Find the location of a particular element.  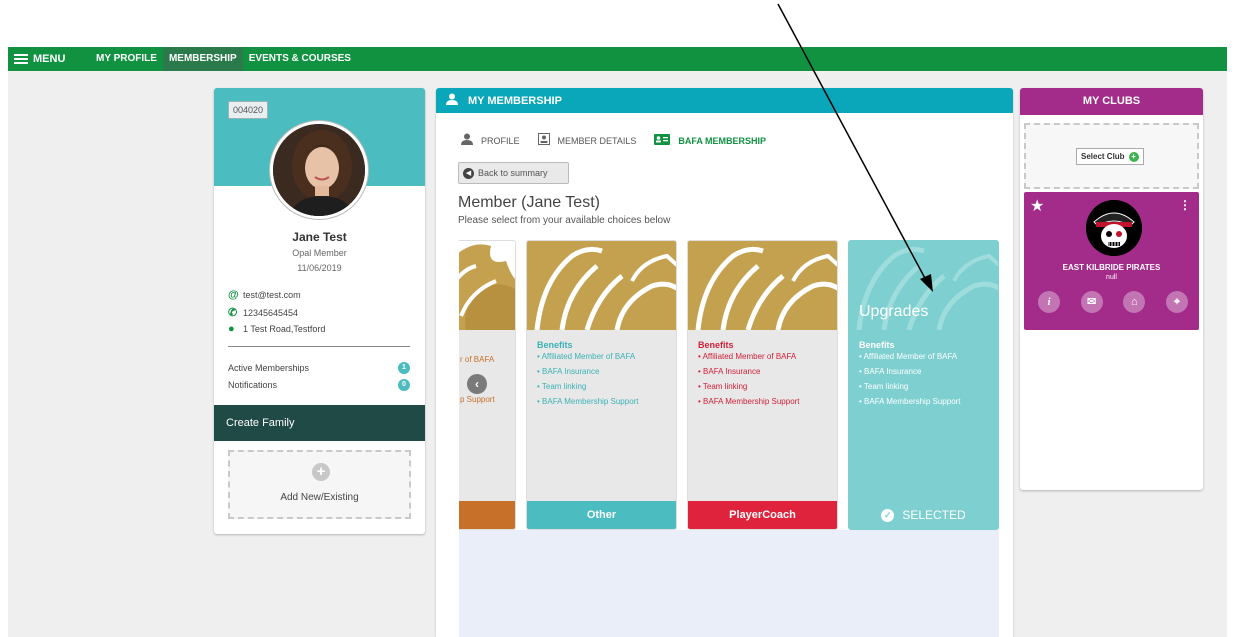

profile-email: @ test@test.com is located at coordinates (264, 295).